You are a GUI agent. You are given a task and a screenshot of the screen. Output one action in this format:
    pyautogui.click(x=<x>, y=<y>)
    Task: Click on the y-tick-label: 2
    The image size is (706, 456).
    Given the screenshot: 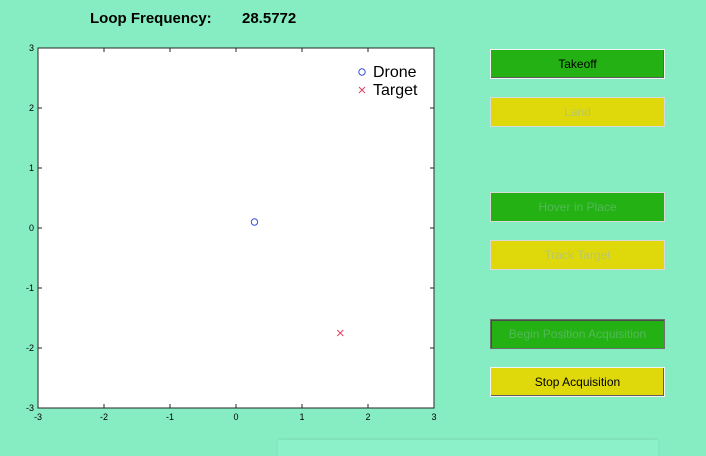 What is the action you would take?
    pyautogui.click(x=31, y=108)
    